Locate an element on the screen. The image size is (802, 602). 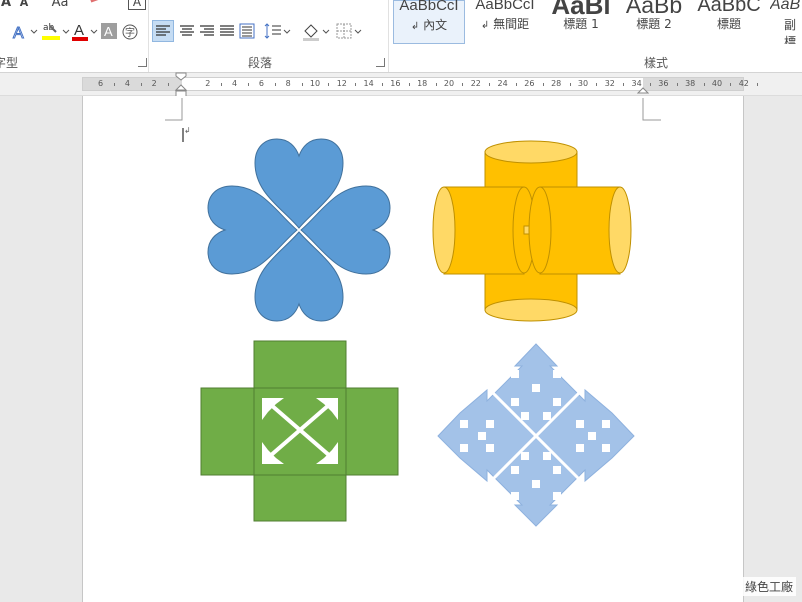
green-cross-arrow-shape is located at coordinates (299, 431).